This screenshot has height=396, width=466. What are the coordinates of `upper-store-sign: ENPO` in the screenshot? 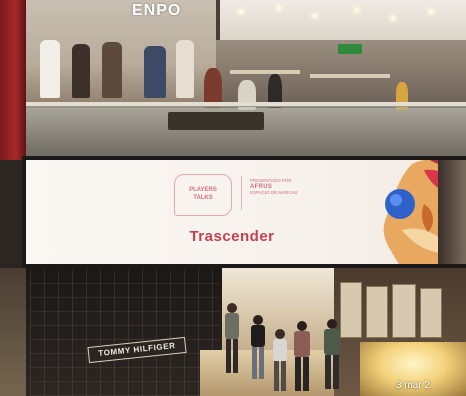 It's located at (157, 10).